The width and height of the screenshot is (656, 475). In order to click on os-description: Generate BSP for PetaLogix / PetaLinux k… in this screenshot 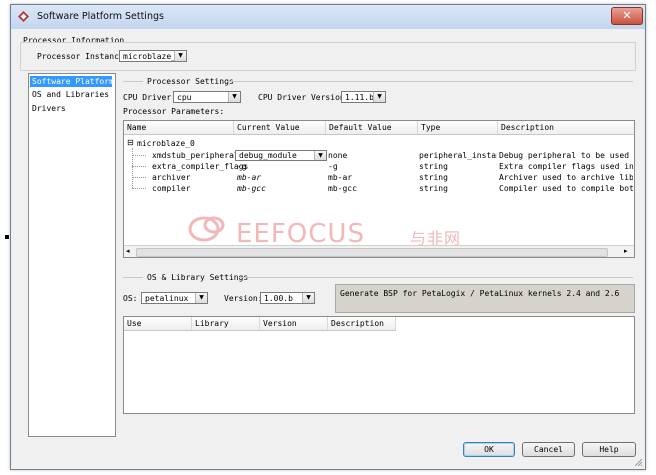, I will do `click(480, 293)`.